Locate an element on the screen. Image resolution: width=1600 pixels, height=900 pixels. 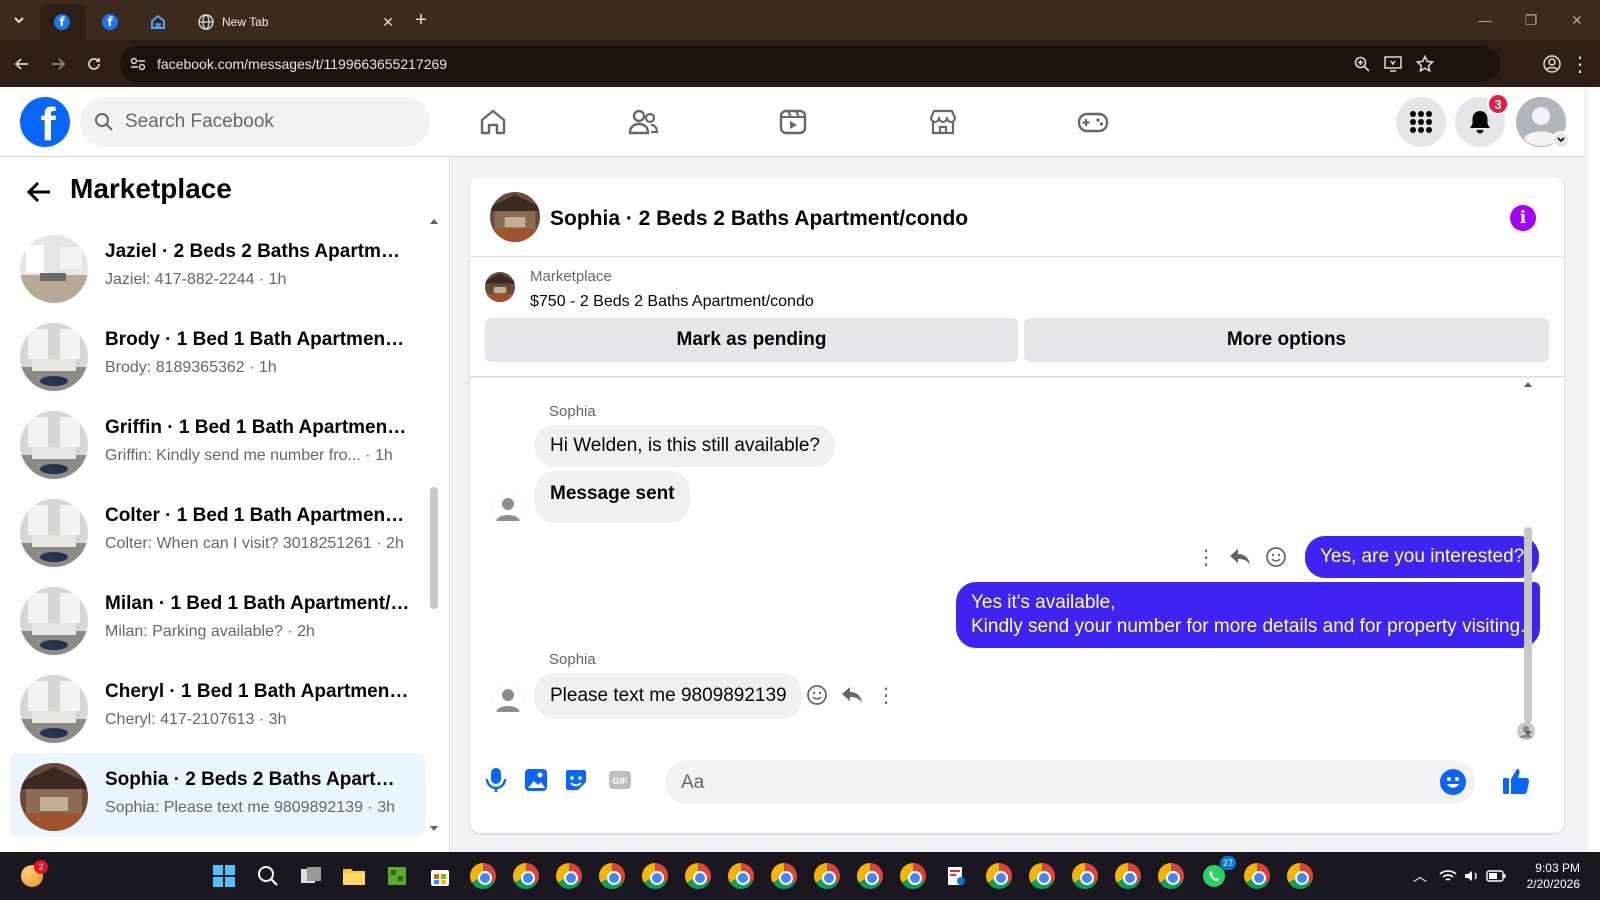
marketplace-icon is located at coordinates (943, 122).